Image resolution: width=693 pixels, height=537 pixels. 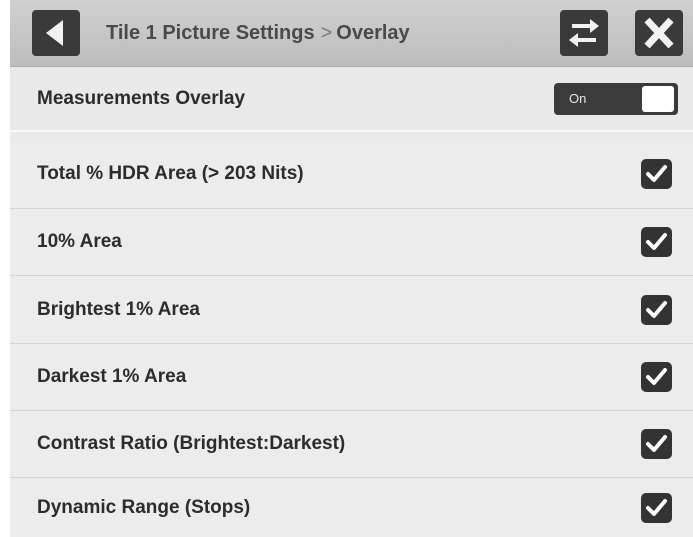 What do you see at coordinates (351, 444) in the screenshot?
I see `option-row: Contrast Ratio (Brightest:Darkest)` at bounding box center [351, 444].